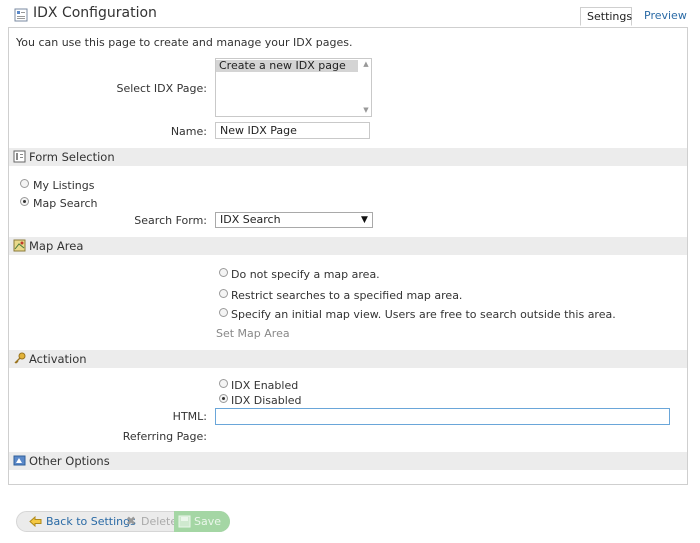 This screenshot has width=700, height=543. I want to click on section-title: Activation, so click(58, 359).